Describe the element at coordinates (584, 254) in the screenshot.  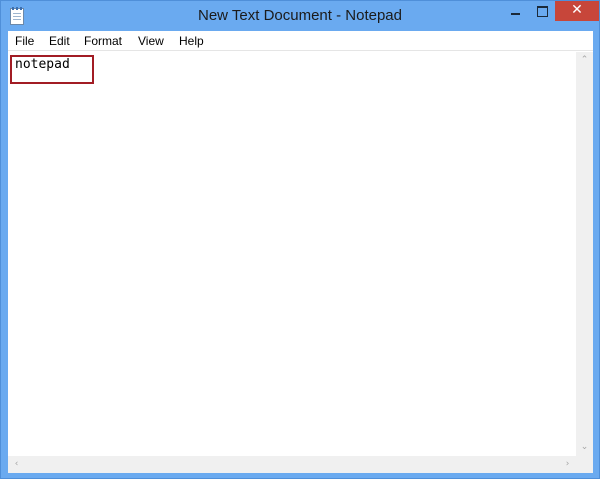
I see `vertical-scrollbar: ⌃ ⌄` at that location.